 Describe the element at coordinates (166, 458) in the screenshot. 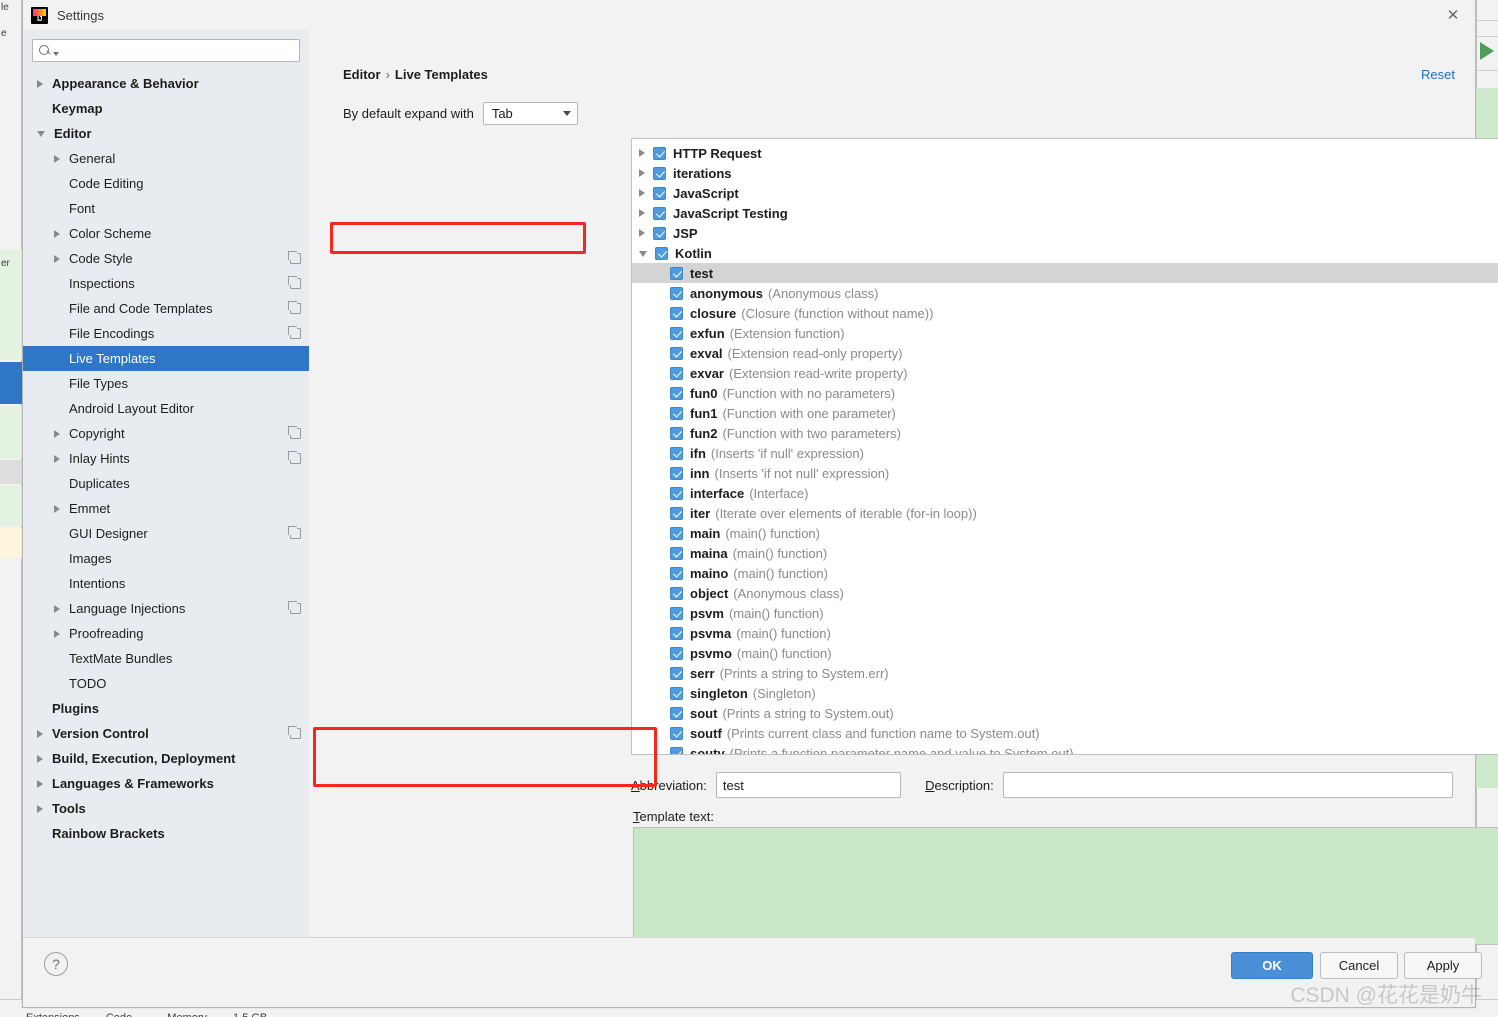

I see `sidebar-item-inlay-hints: Inlay Hints` at that location.